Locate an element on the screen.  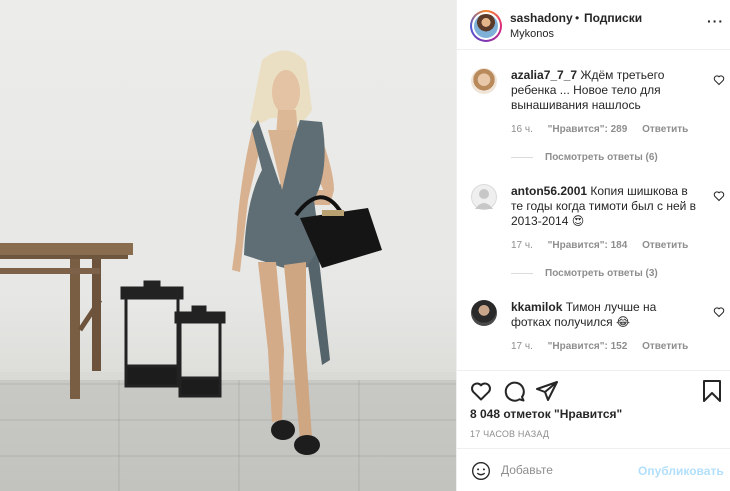
more-horizontal-icon: ··· is located at coordinates (715, 21).